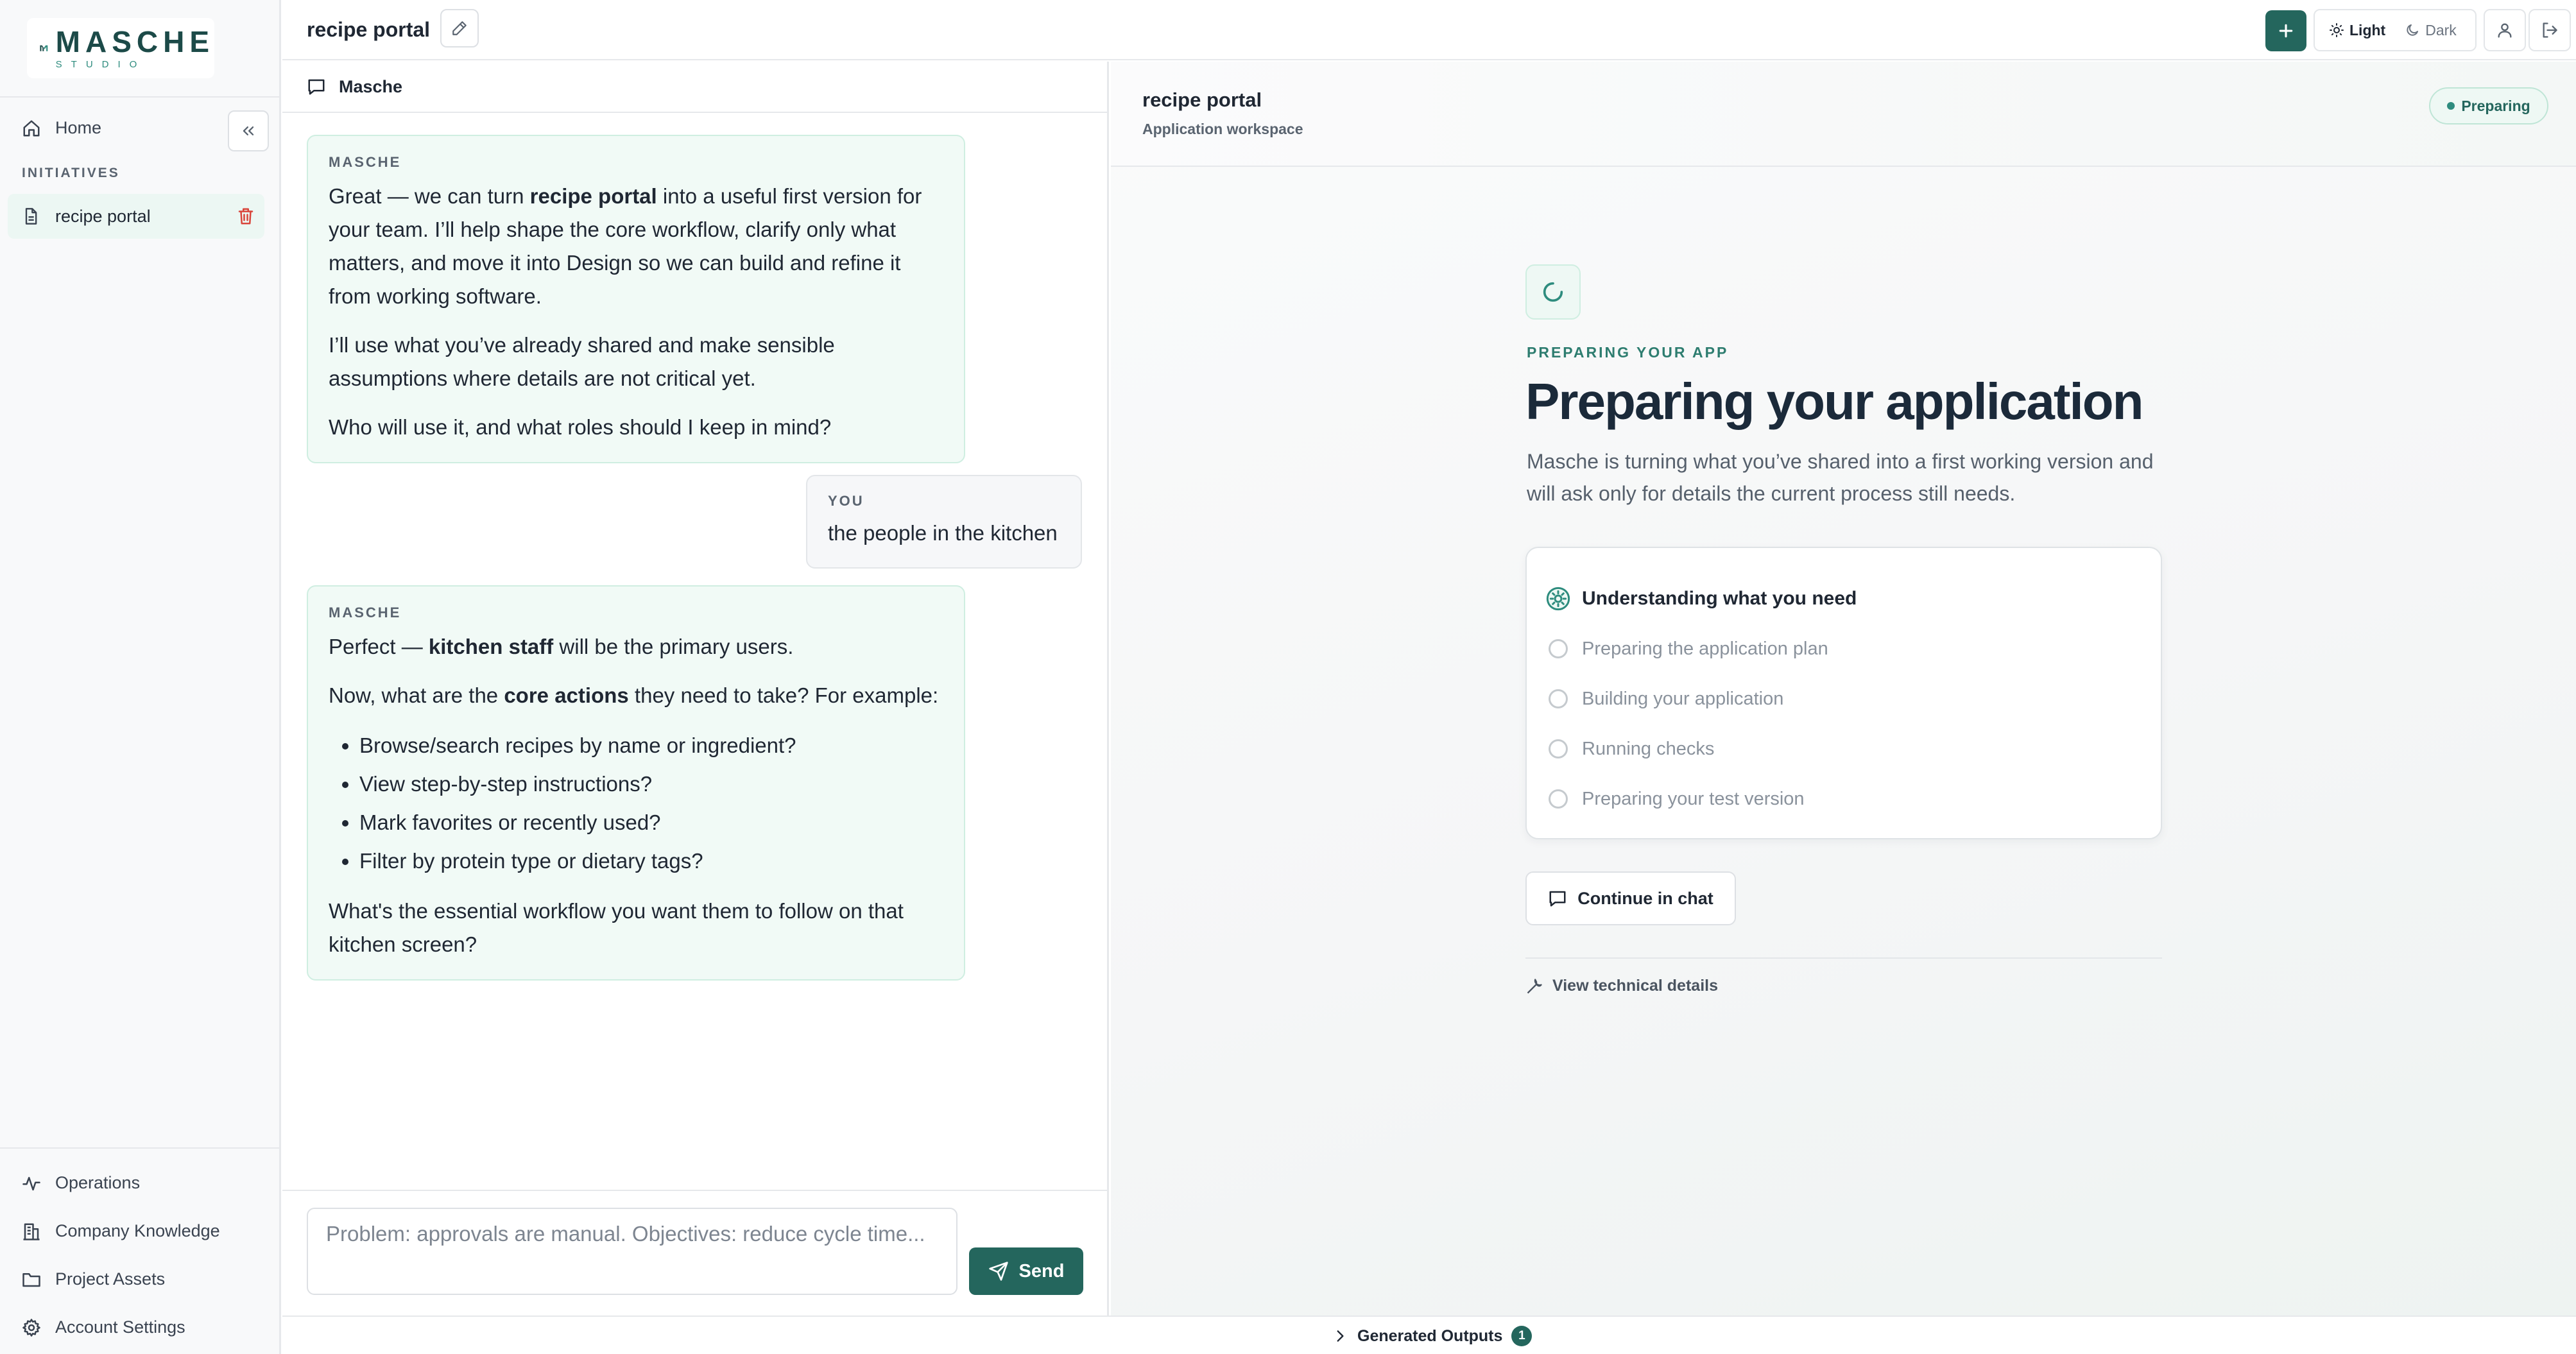  I want to click on sidebar-item-label: Project Assets, so click(110, 1279).